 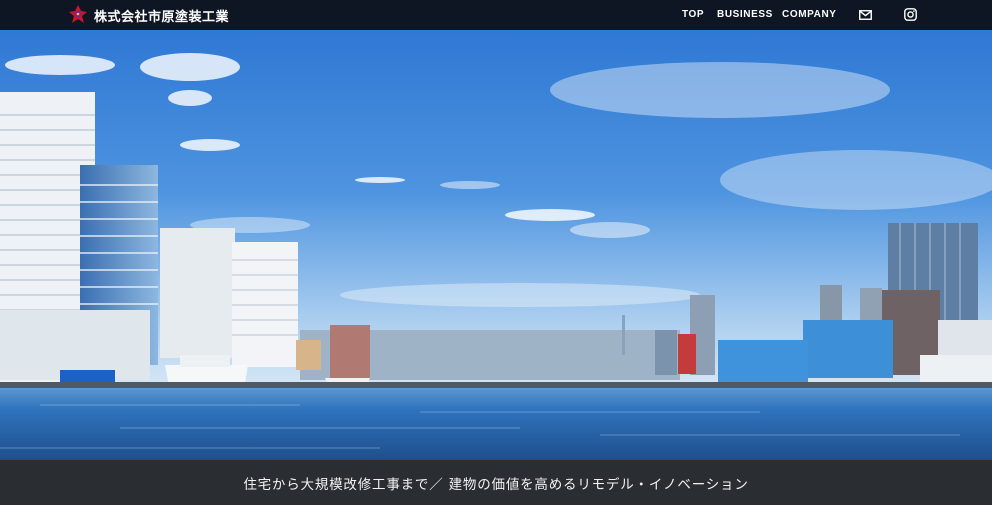 What do you see at coordinates (865, 15) in the screenshot?
I see `mail-icon` at bounding box center [865, 15].